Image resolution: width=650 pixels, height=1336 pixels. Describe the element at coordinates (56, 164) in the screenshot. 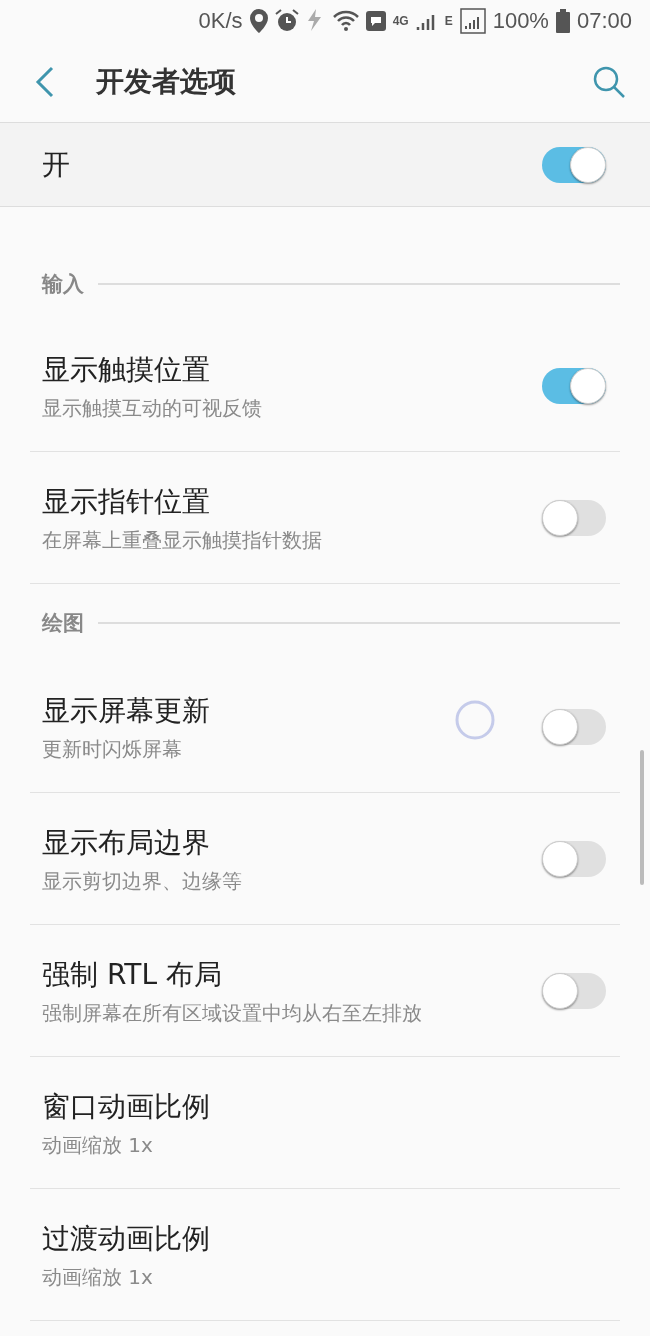

I see `master-switch-label: 开` at that location.